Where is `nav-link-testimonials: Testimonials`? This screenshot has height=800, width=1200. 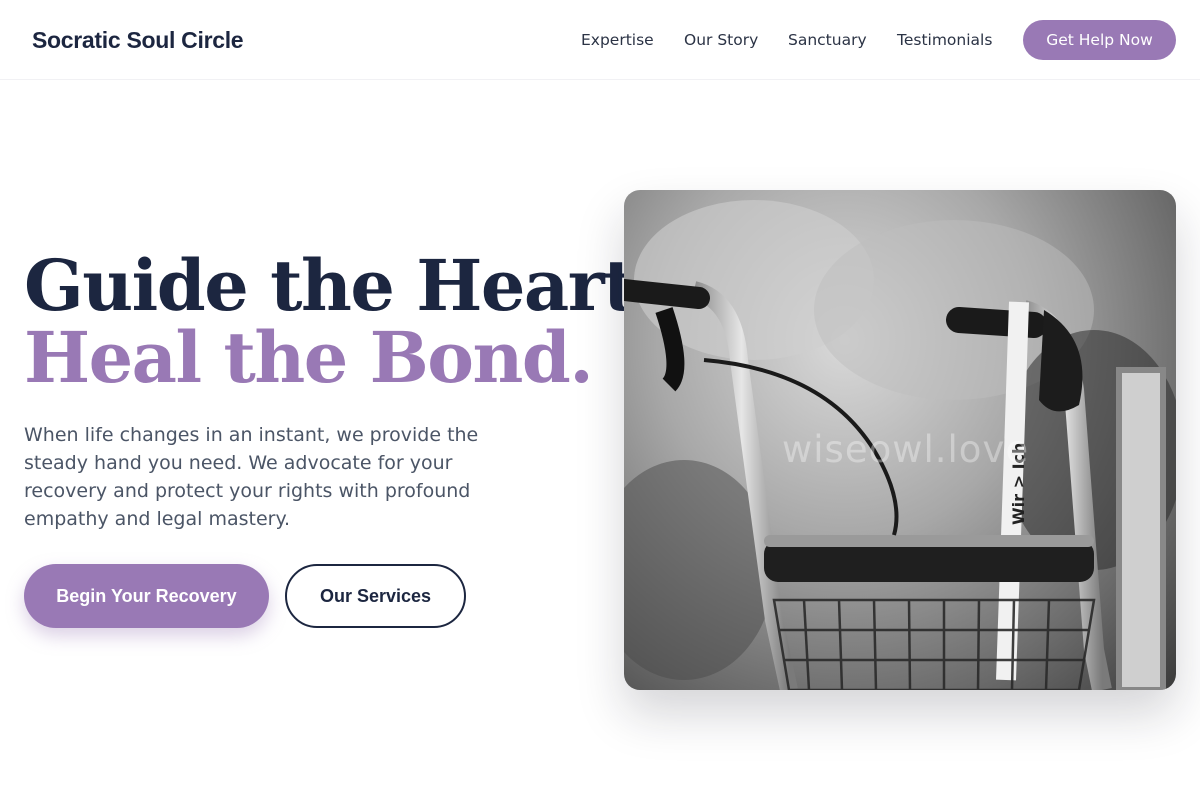 nav-link-testimonials: Testimonials is located at coordinates (944, 40).